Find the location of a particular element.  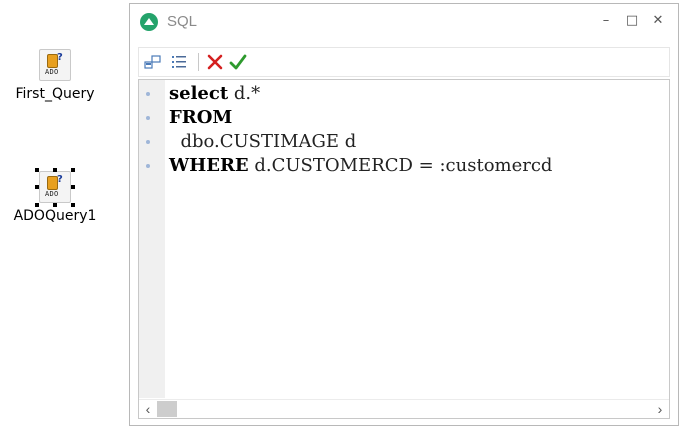

first-query-component: ? ADO First_Query is located at coordinates (55, 75).